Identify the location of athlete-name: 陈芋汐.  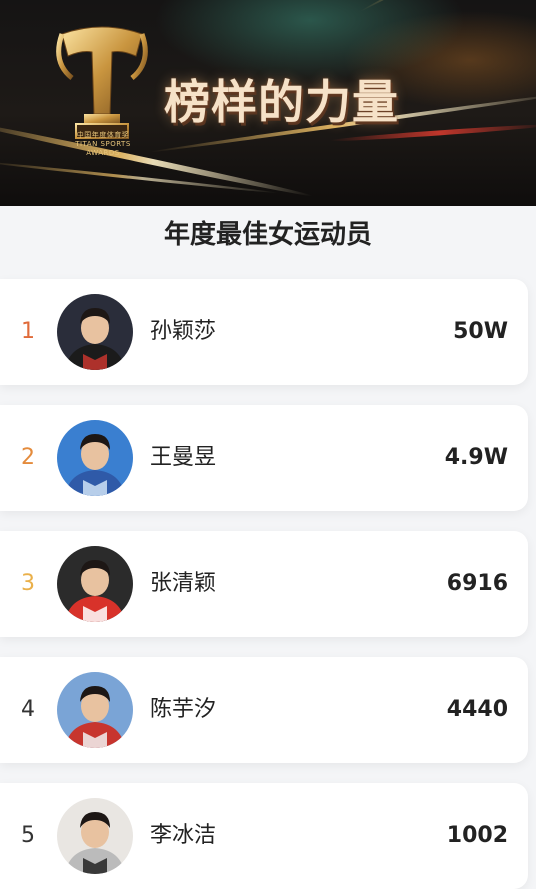
(183, 709).